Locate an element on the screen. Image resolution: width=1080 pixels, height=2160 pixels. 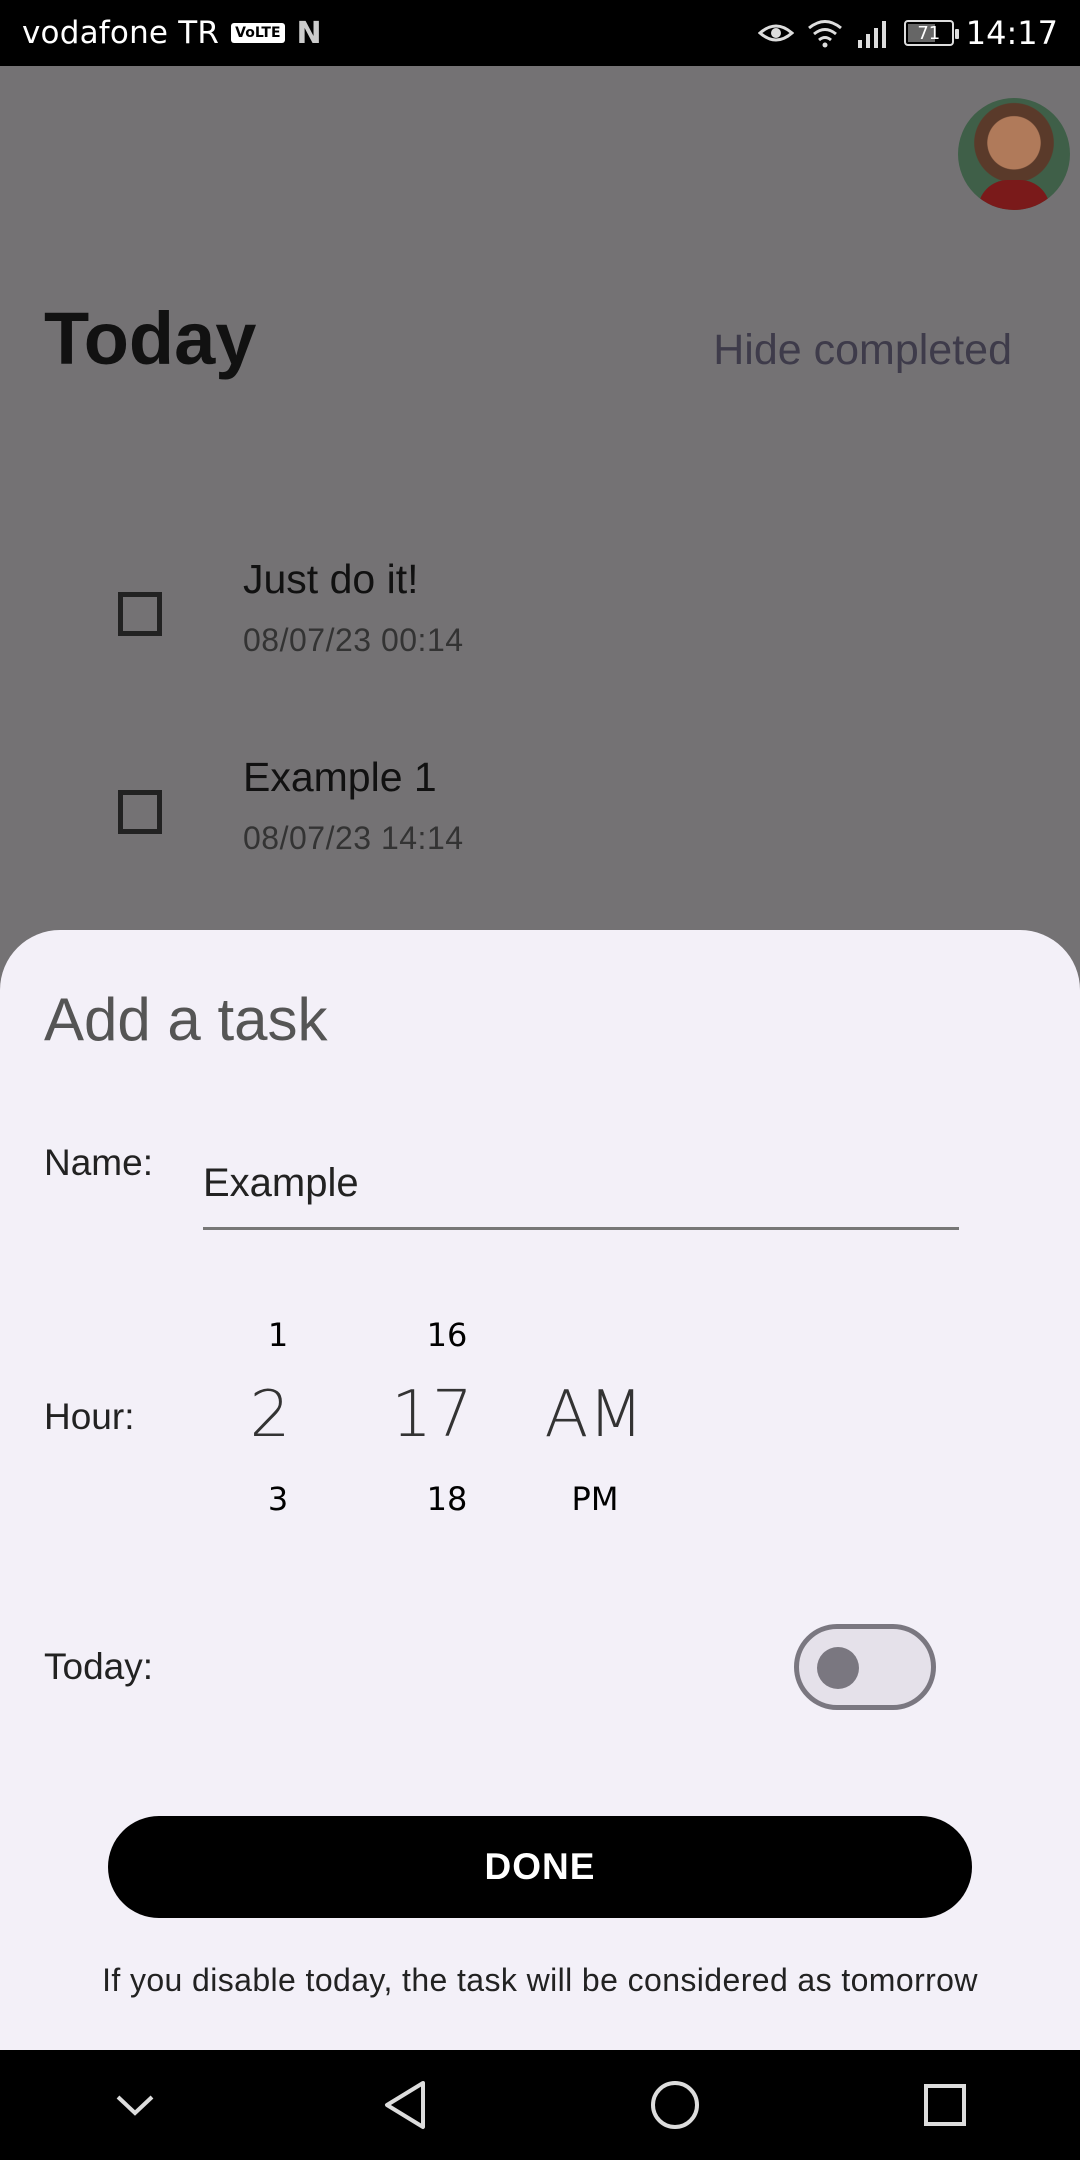
done-button: DONE is located at coordinates (540, 1867).